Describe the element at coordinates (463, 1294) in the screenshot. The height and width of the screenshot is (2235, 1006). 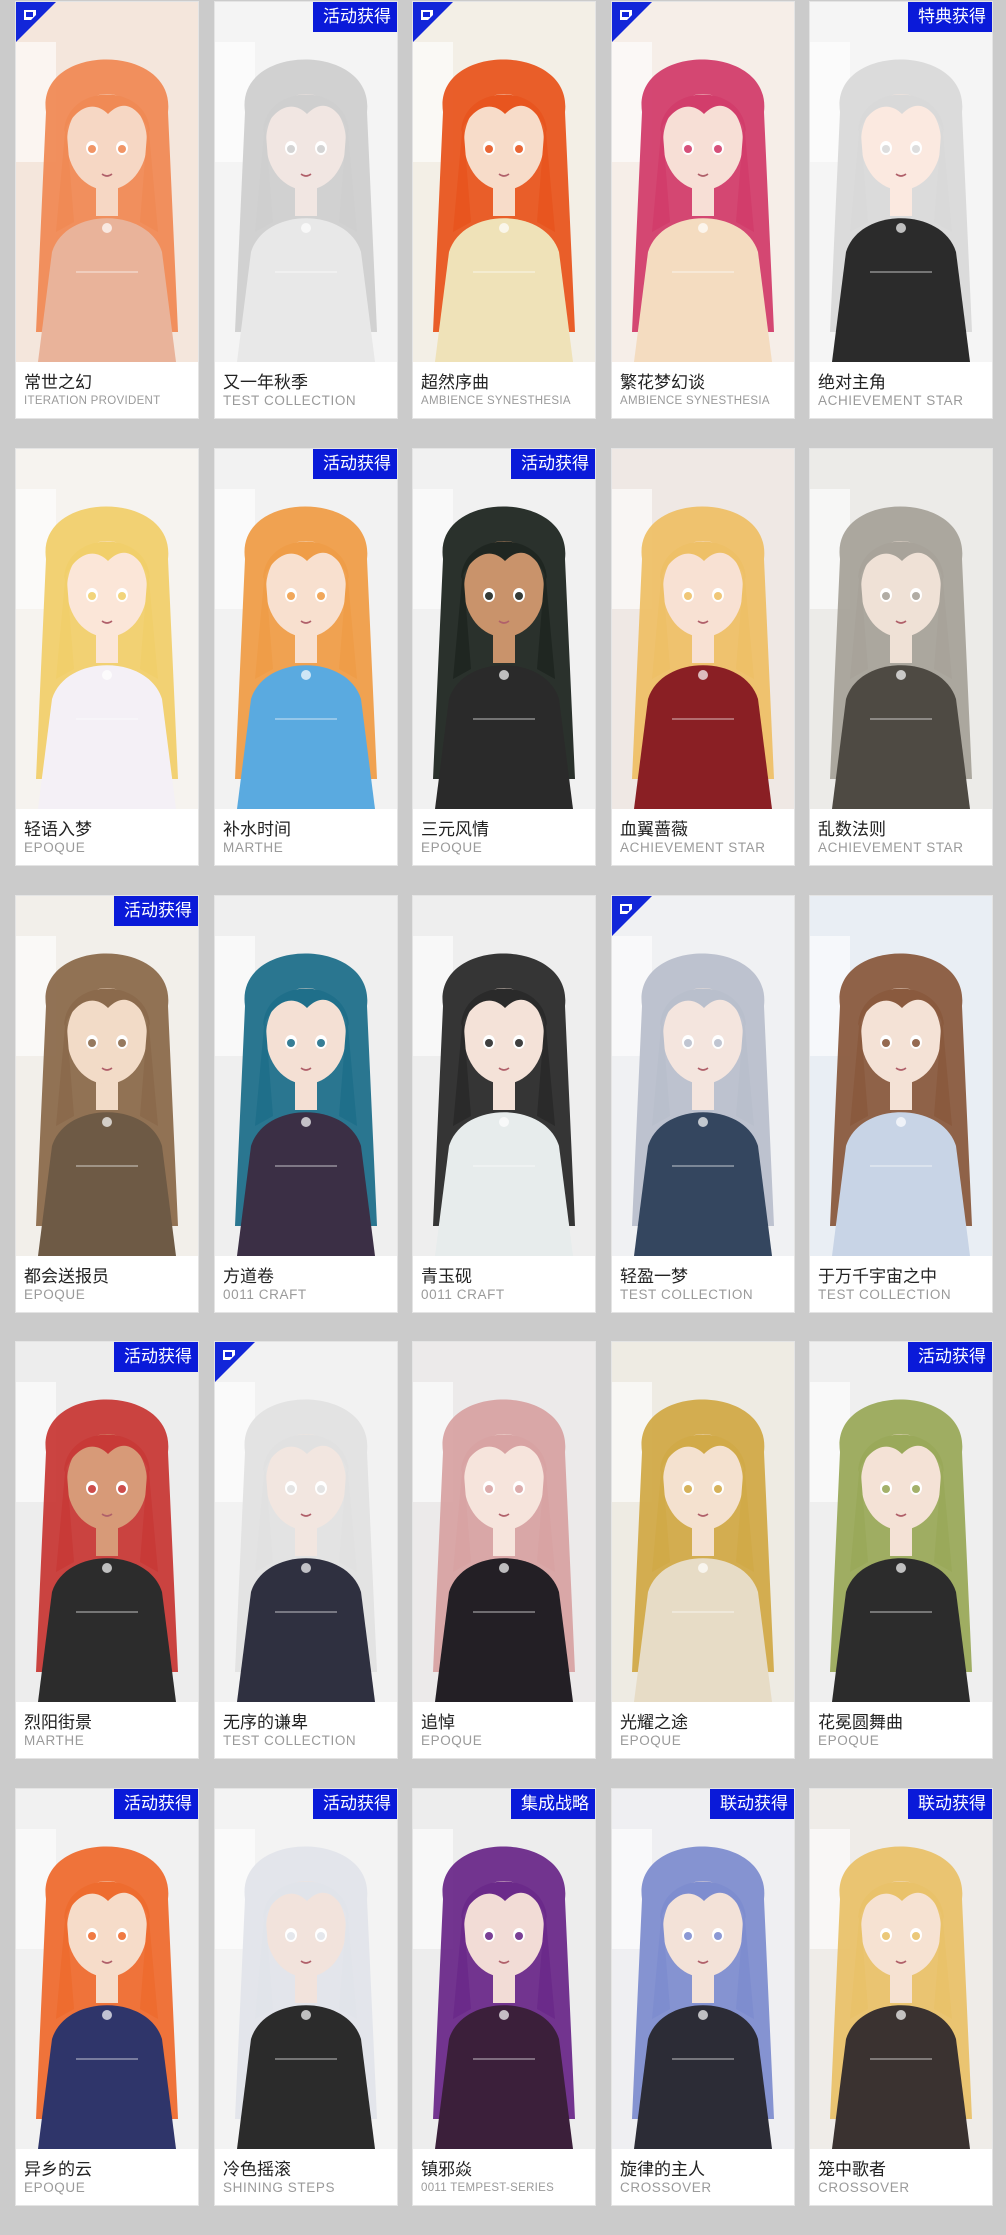
I see `skin-brand: 0011 CRAFT` at that location.